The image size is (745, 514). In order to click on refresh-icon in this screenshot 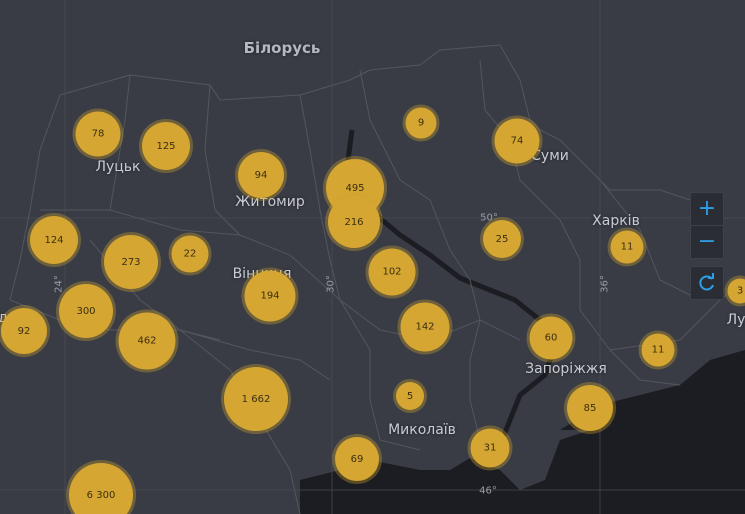, I will do `click(706, 282)`.